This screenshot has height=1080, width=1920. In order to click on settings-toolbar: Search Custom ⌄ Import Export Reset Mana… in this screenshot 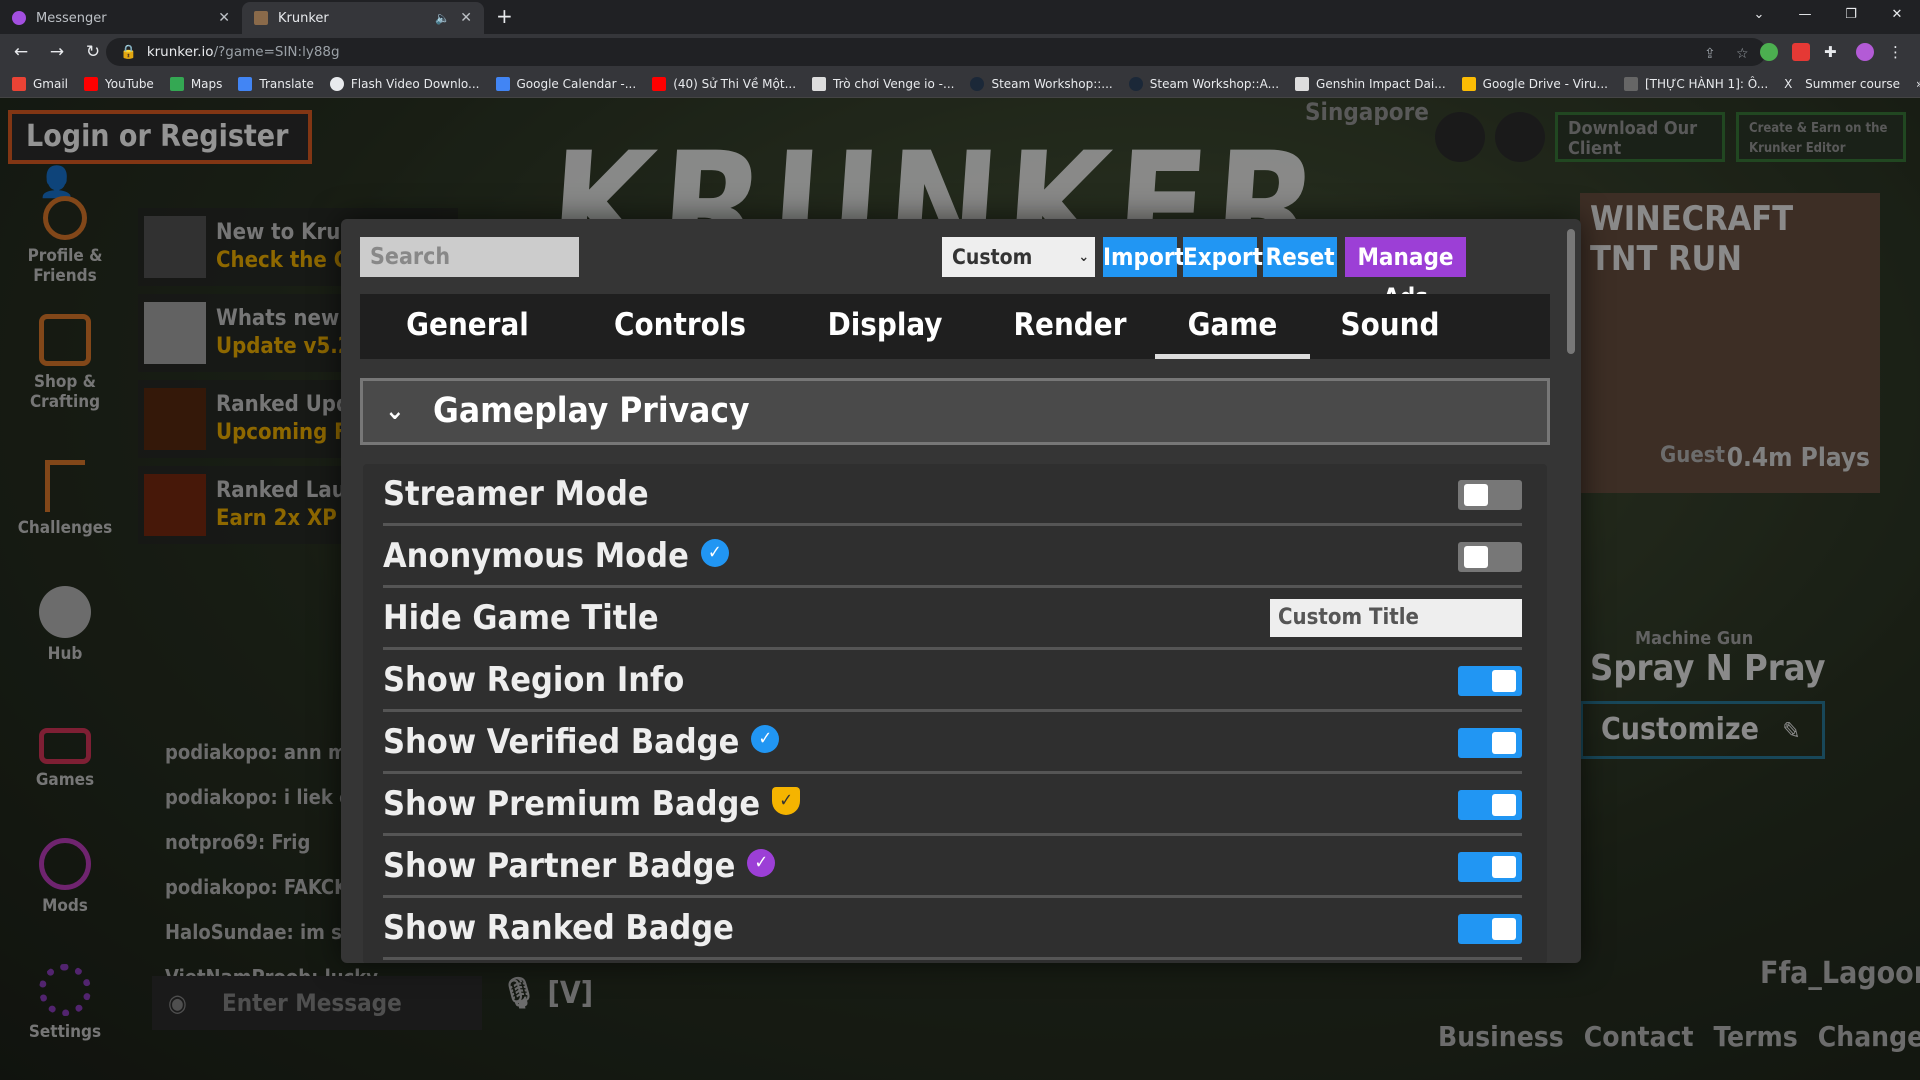, I will do `click(955, 274)`.